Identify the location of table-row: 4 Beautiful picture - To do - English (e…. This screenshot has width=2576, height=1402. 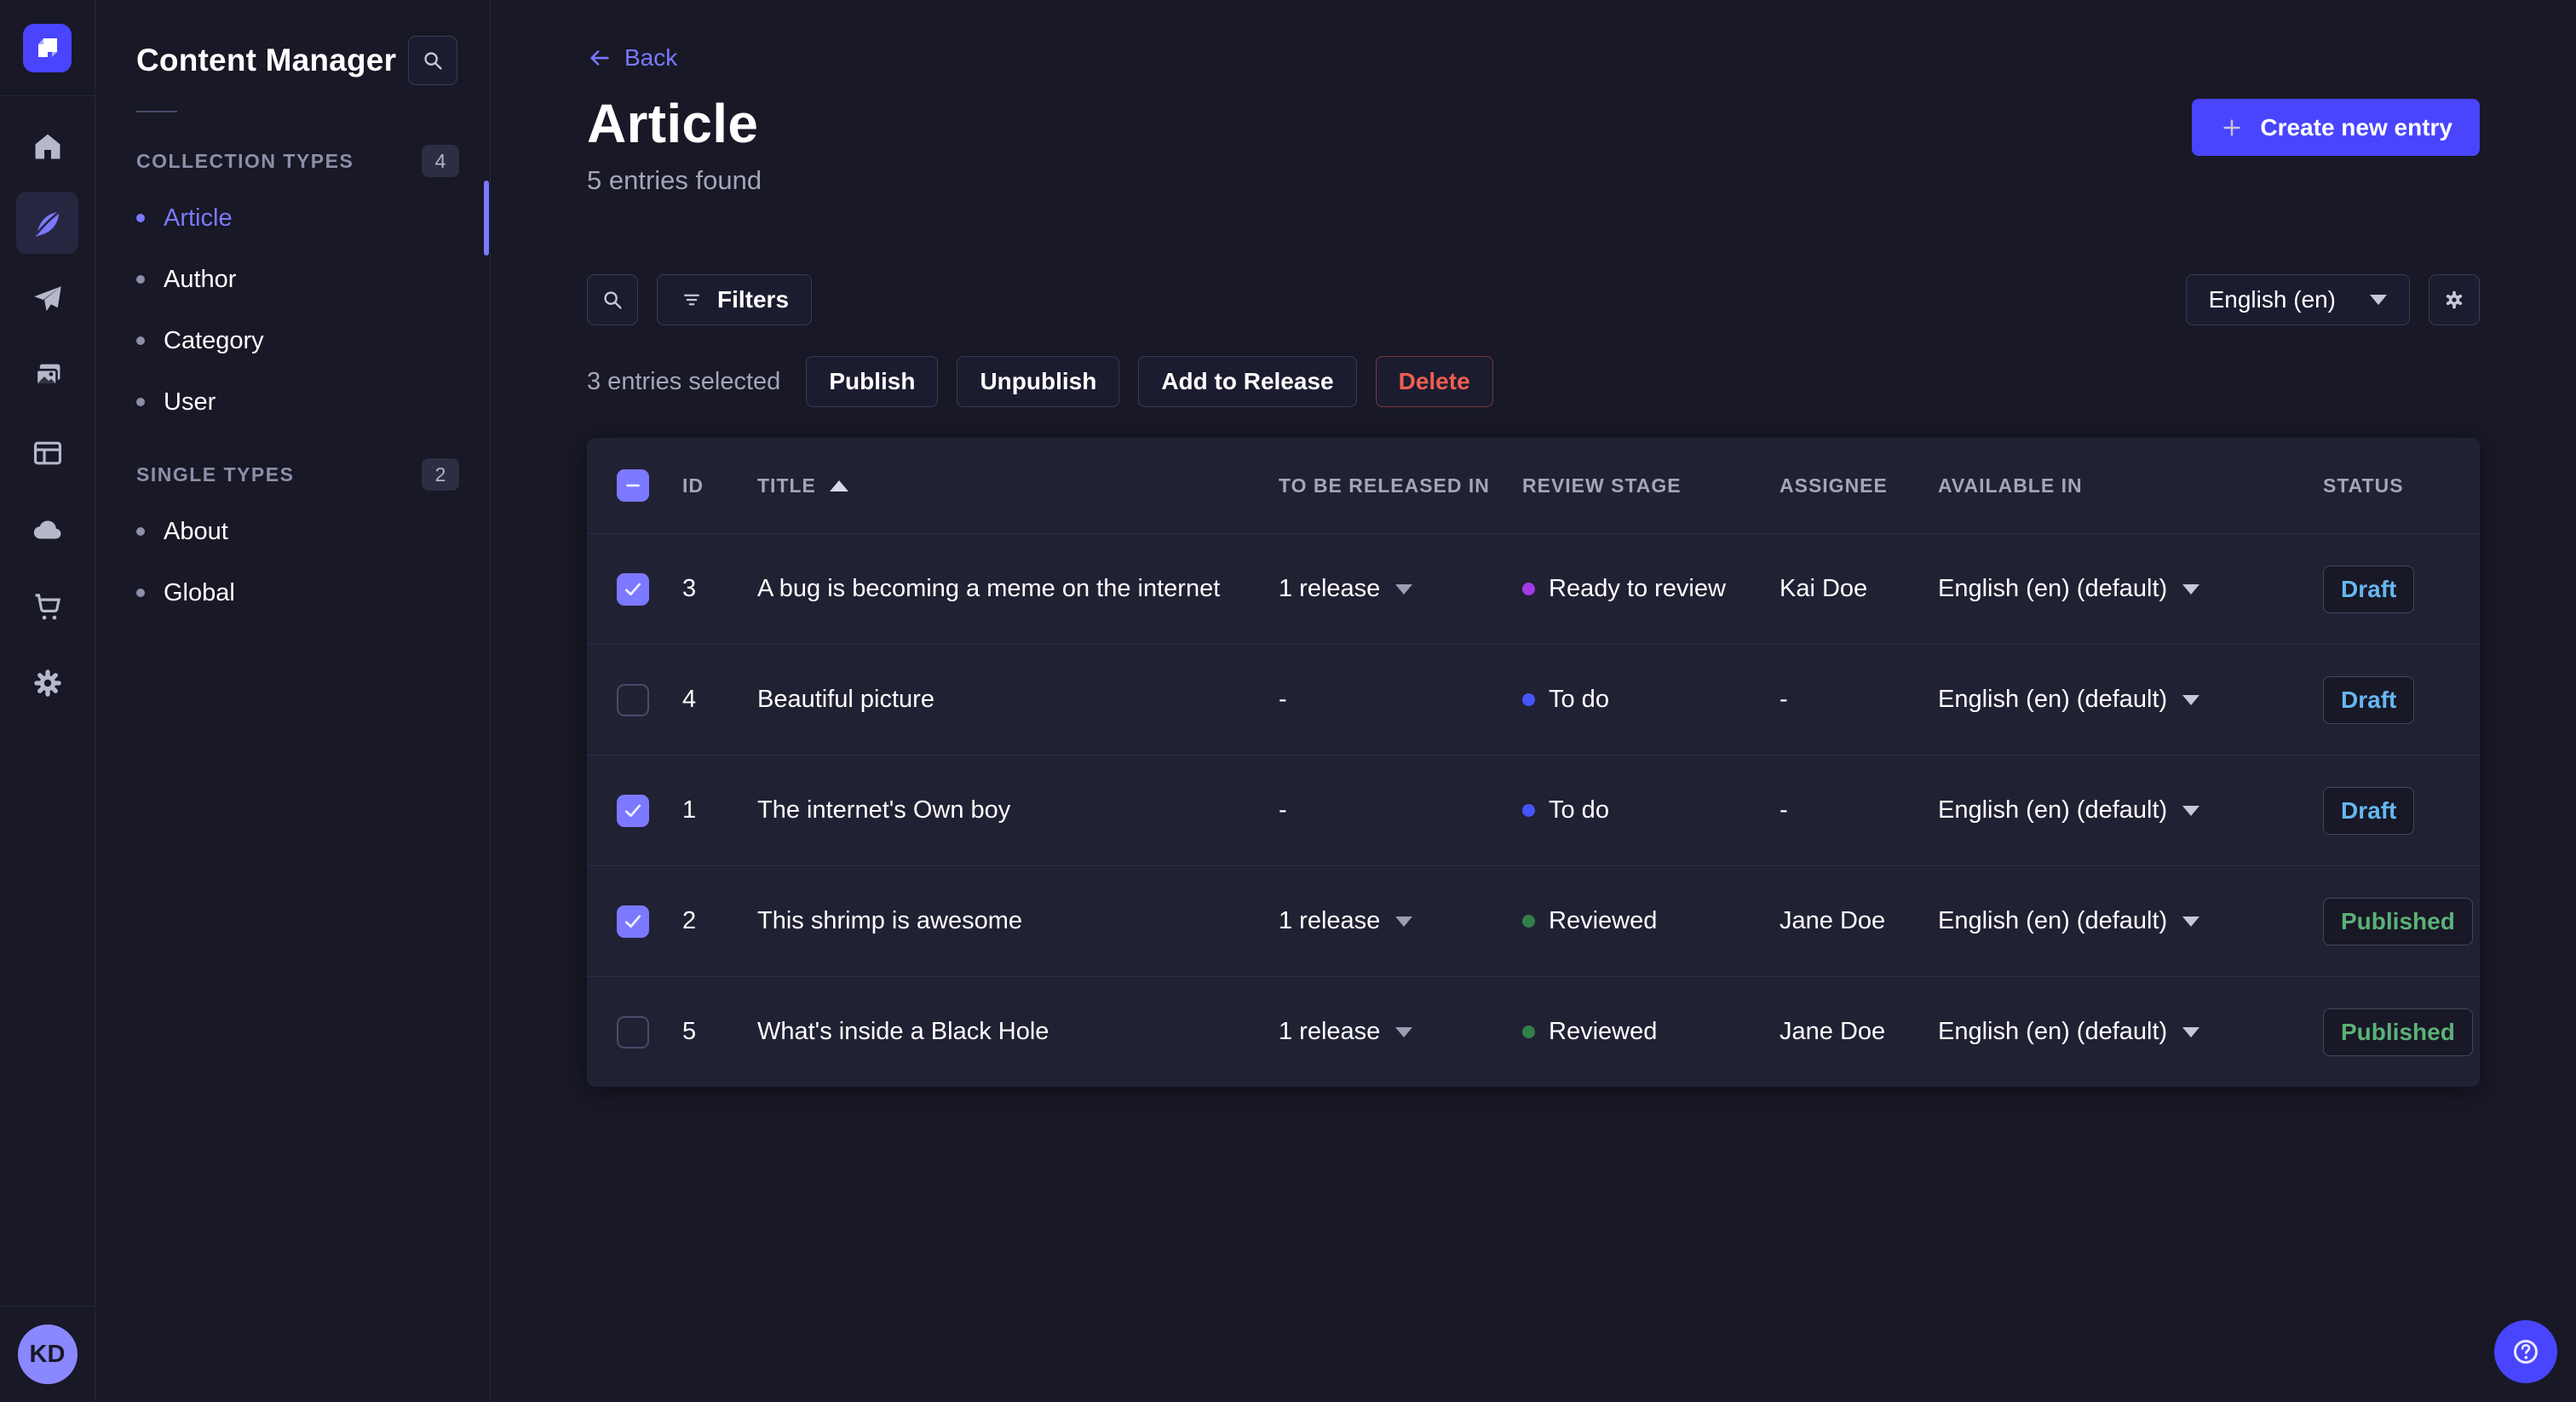
(1534, 699).